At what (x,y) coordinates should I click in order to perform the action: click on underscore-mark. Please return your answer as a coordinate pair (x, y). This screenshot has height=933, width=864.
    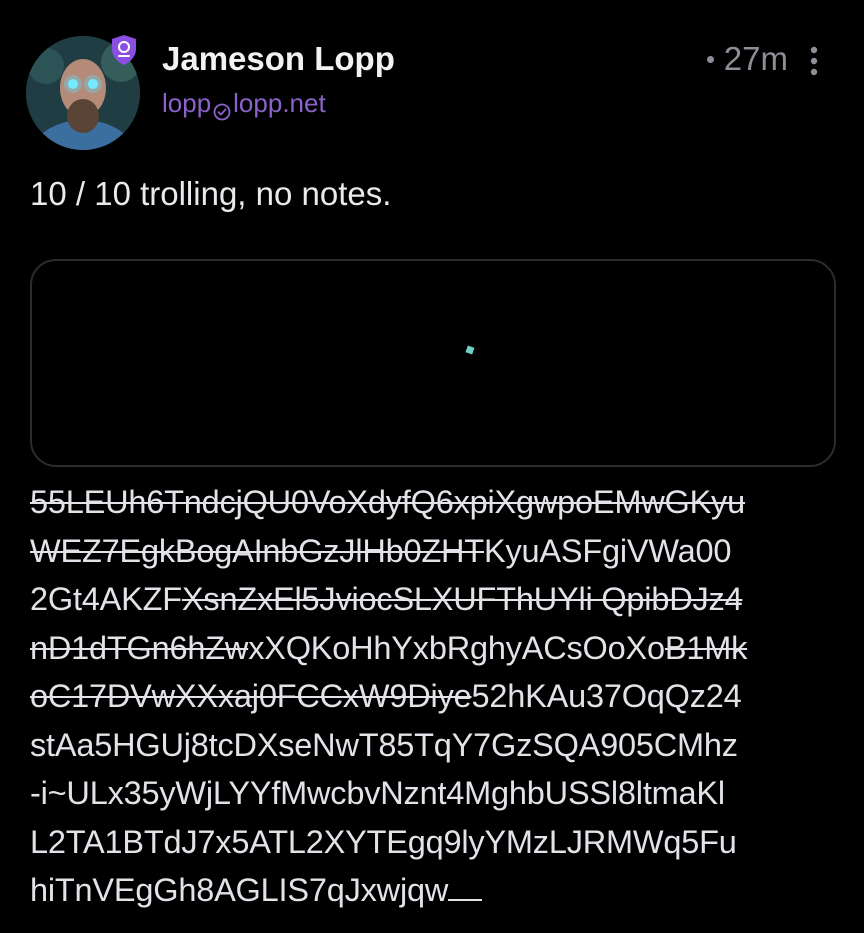
    Looking at the image, I should click on (465, 887).